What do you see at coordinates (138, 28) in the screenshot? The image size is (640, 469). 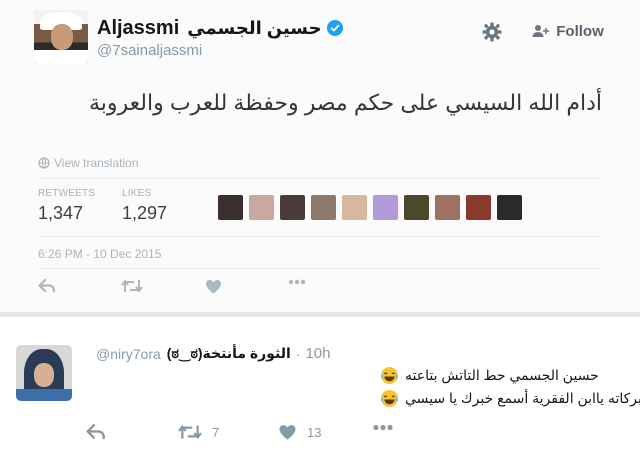 I see `author-display-name: Aljassmi` at bounding box center [138, 28].